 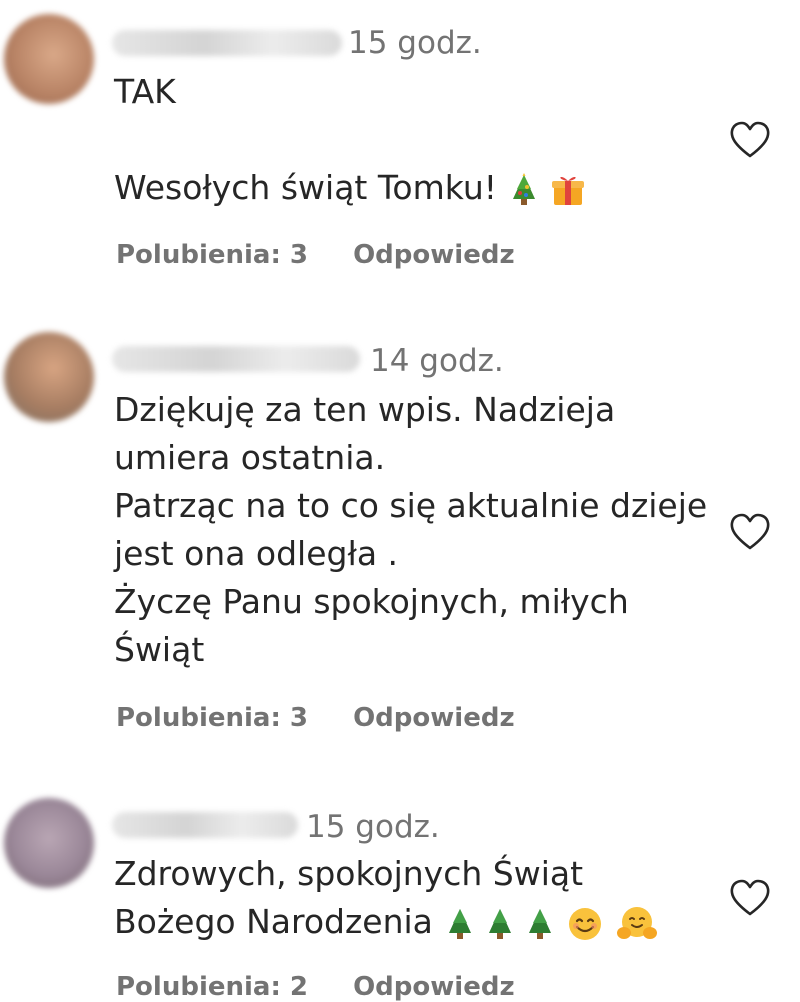 What do you see at coordinates (567, 190) in the screenshot?
I see `gift-emoji` at bounding box center [567, 190].